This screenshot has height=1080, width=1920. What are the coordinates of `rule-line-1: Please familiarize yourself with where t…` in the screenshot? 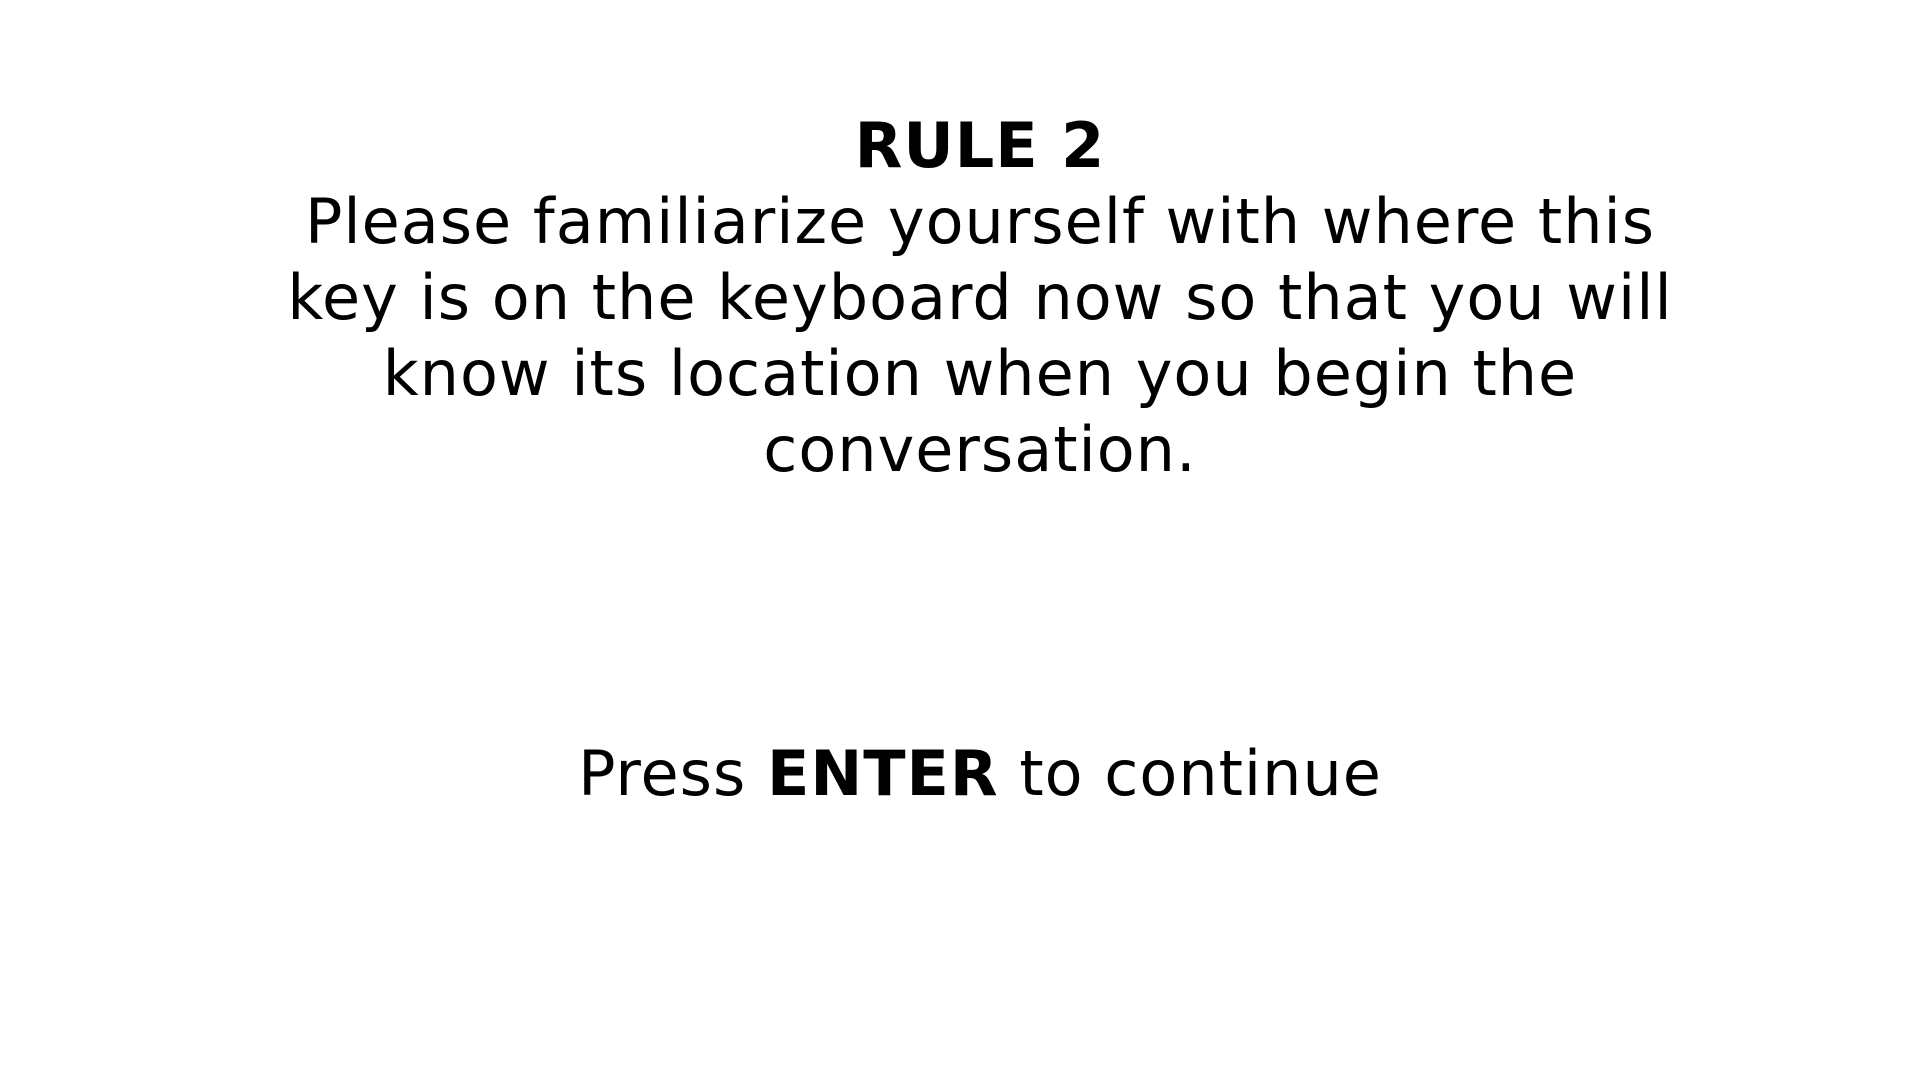 It's located at (980, 221).